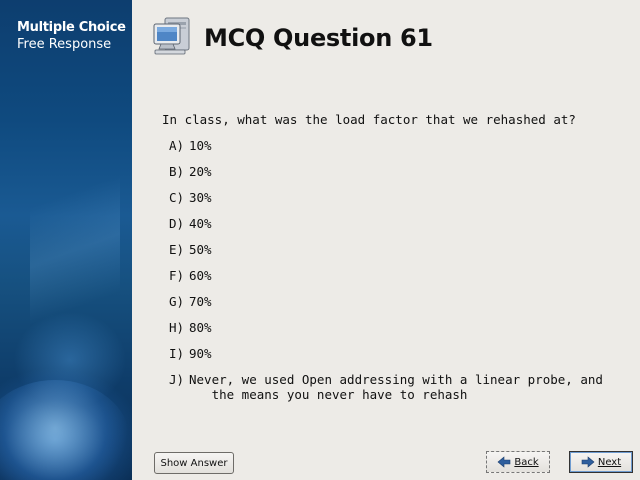  I want to click on option-letter: D), so click(177, 223).